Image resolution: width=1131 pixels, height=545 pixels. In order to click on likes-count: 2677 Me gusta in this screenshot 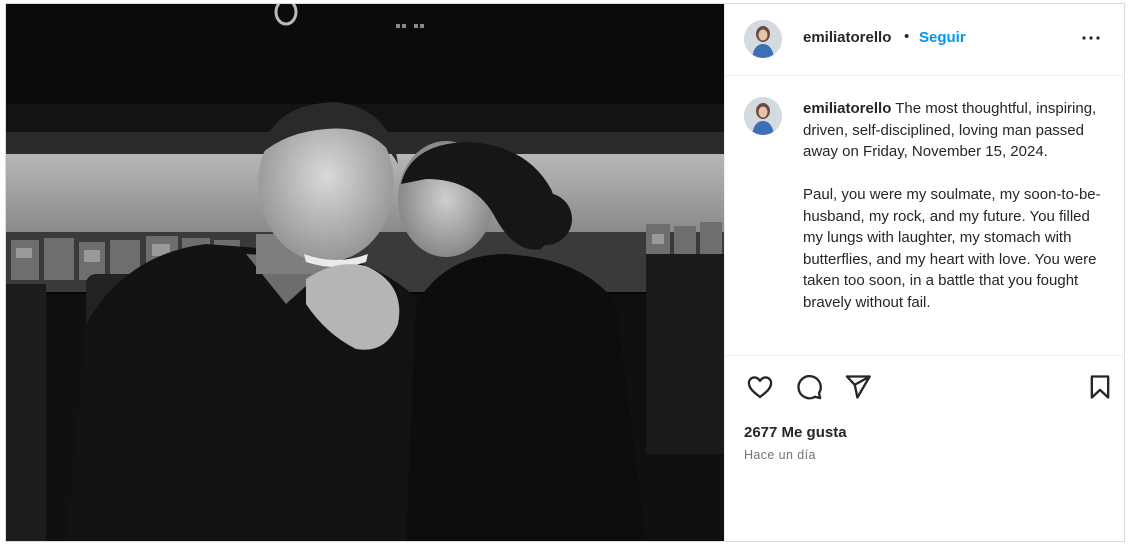, I will do `click(795, 432)`.